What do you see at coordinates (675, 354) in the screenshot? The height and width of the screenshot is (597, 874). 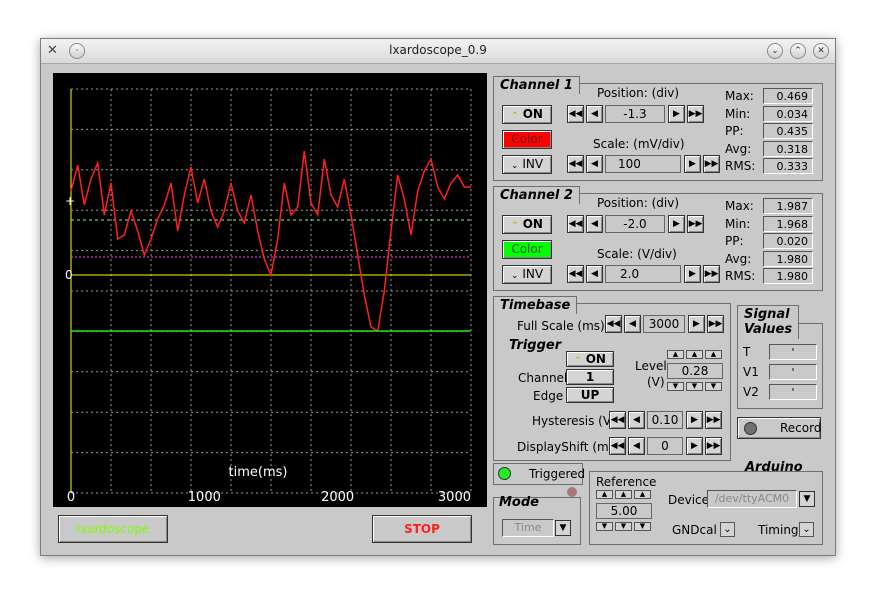 I see `level-up-fast-button: ▲` at bounding box center [675, 354].